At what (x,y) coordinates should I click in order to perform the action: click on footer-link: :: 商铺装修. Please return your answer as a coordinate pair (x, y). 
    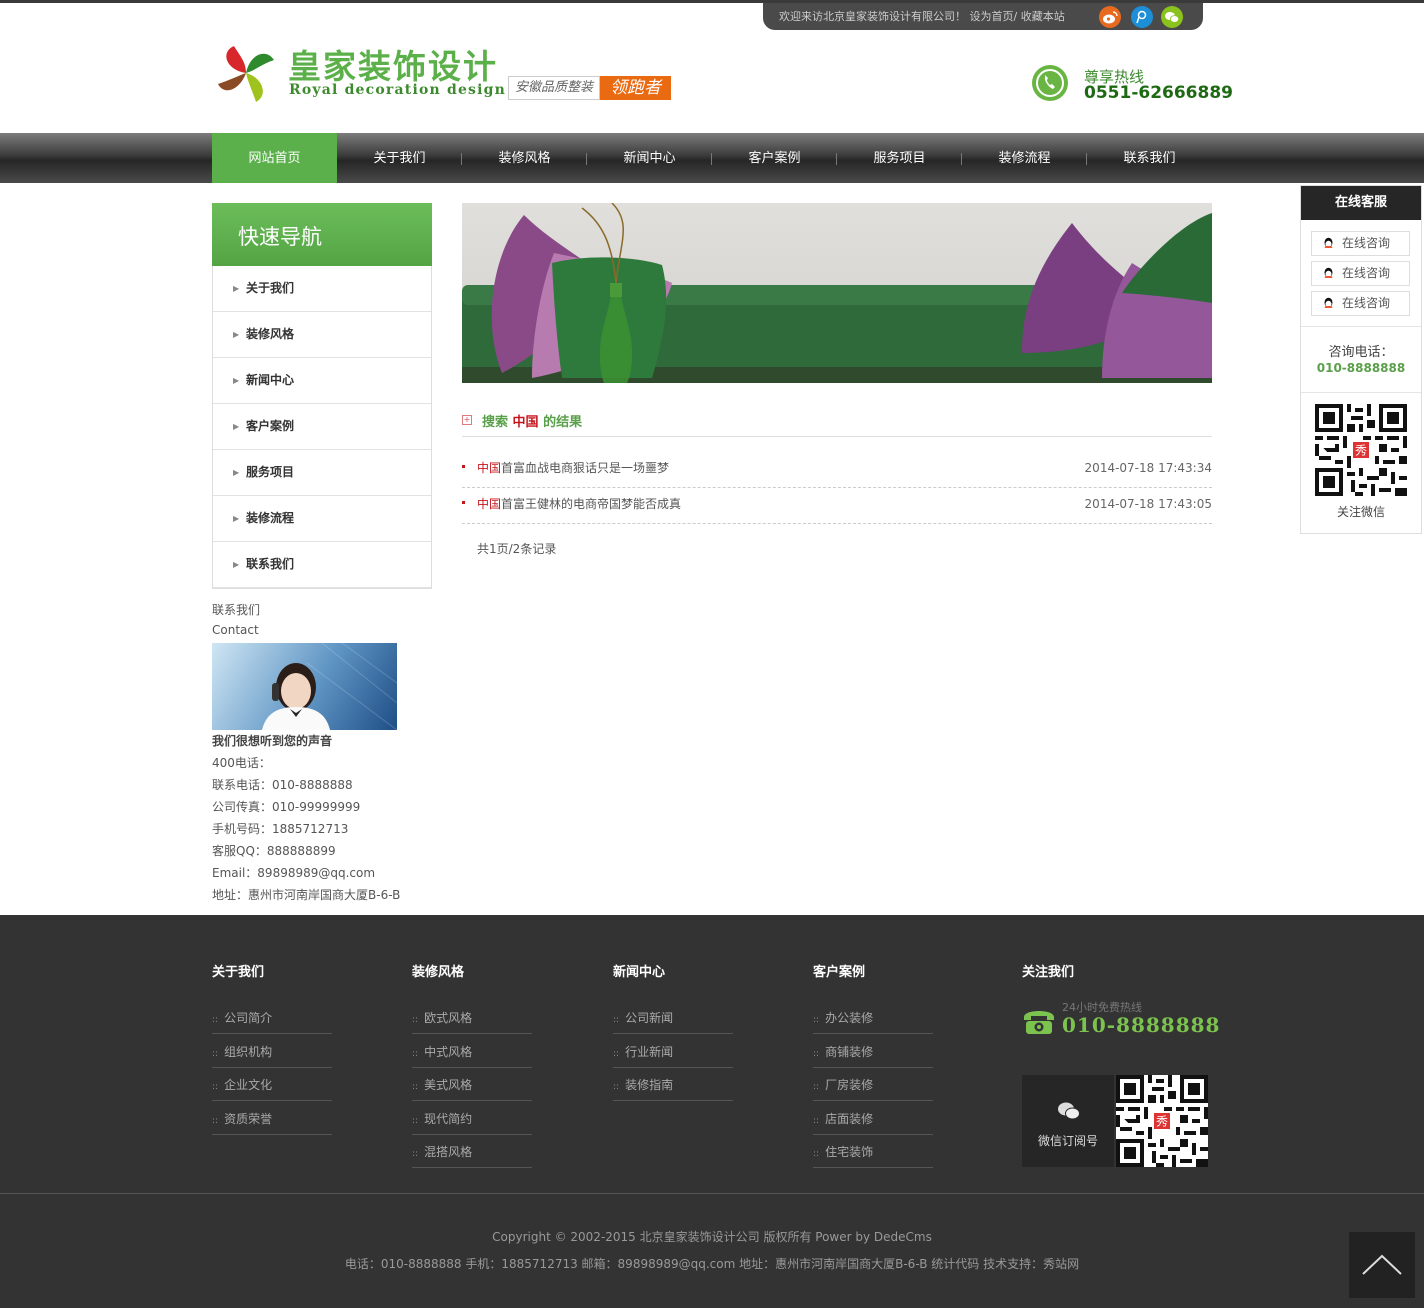
    Looking at the image, I should click on (873, 1051).